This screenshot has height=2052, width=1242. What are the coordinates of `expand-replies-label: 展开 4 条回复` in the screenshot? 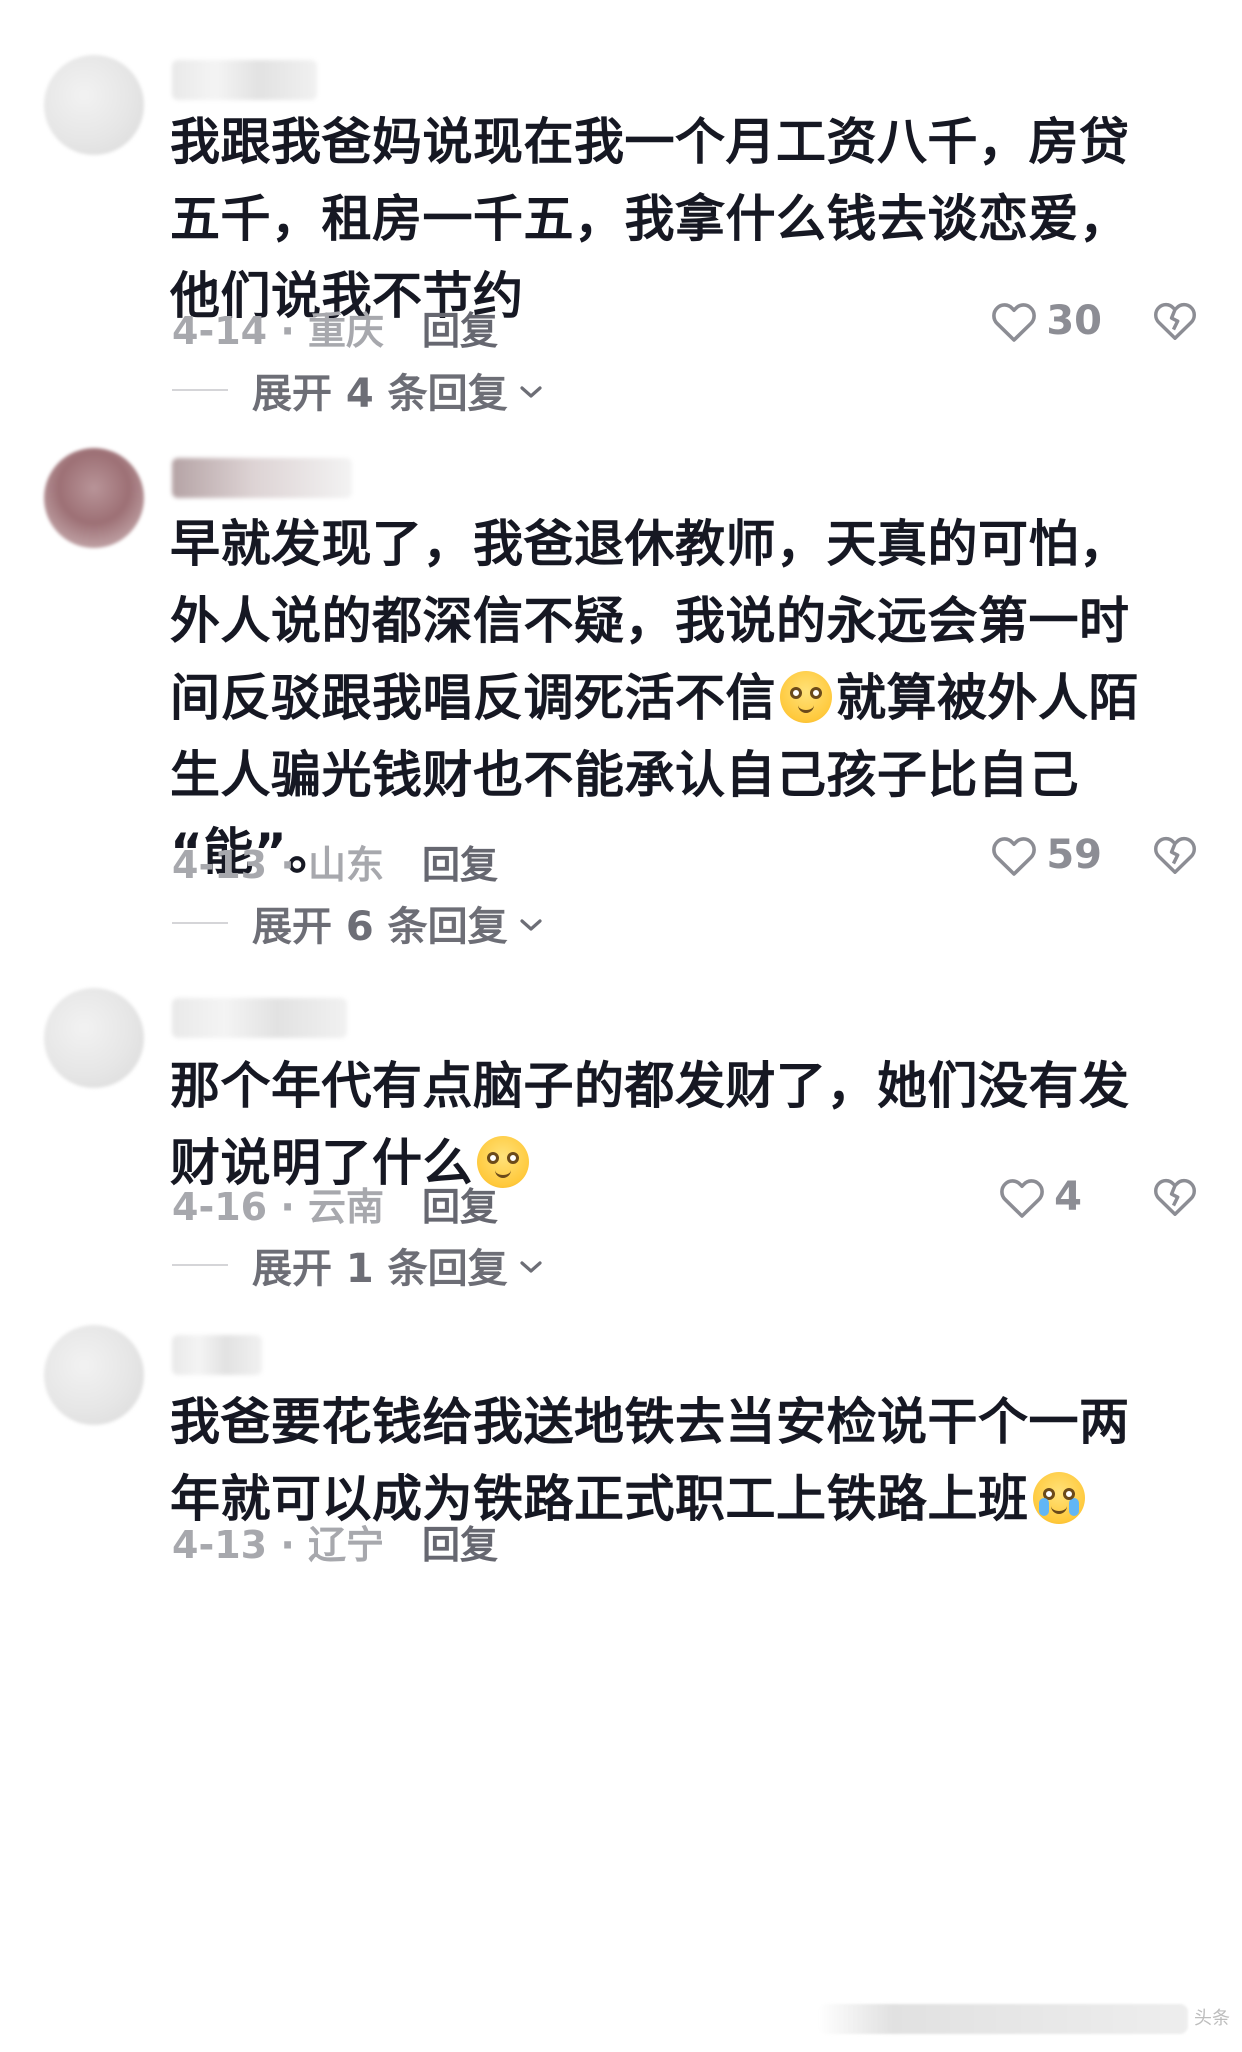 It's located at (380, 394).